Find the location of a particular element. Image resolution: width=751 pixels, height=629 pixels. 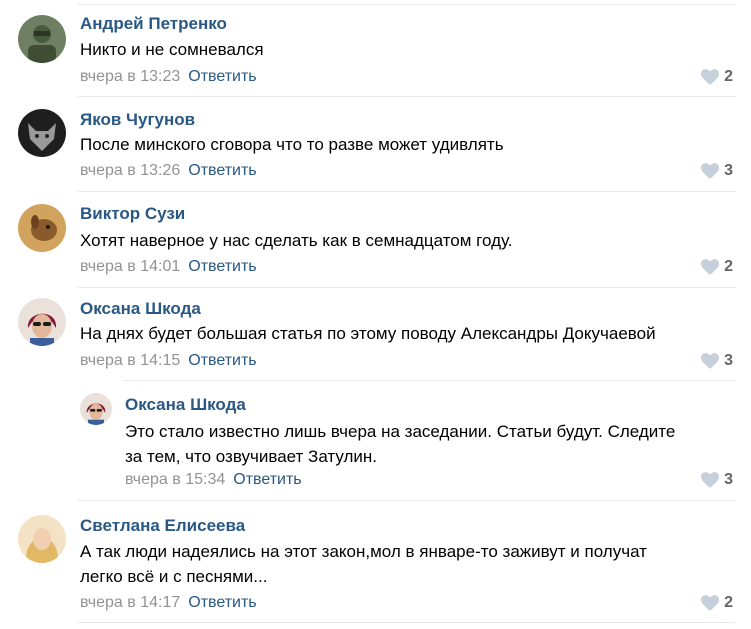

comment-author: Андрей Петренко is located at coordinates (153, 24).